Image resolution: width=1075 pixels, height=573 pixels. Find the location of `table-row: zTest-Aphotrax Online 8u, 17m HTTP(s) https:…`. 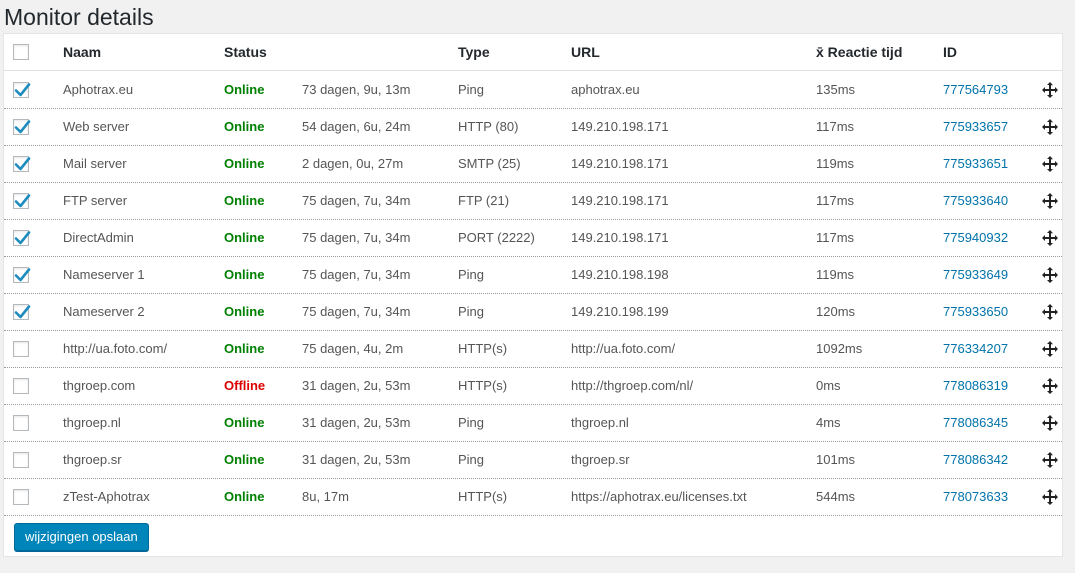

table-row: zTest-Aphotrax Online 8u, 17m HTTP(s) https:… is located at coordinates (533, 497).